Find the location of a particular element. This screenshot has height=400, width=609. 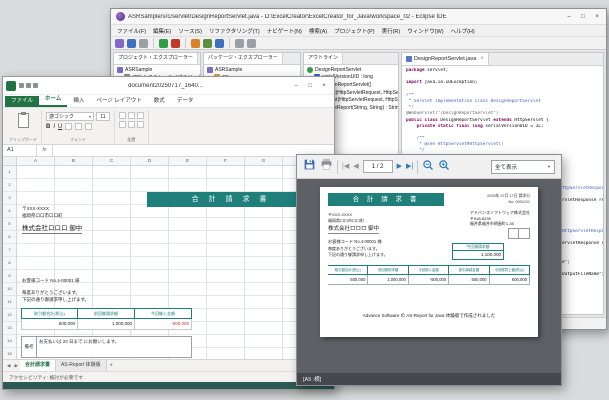

new-servlet-icon is located at coordinates (195, 43).